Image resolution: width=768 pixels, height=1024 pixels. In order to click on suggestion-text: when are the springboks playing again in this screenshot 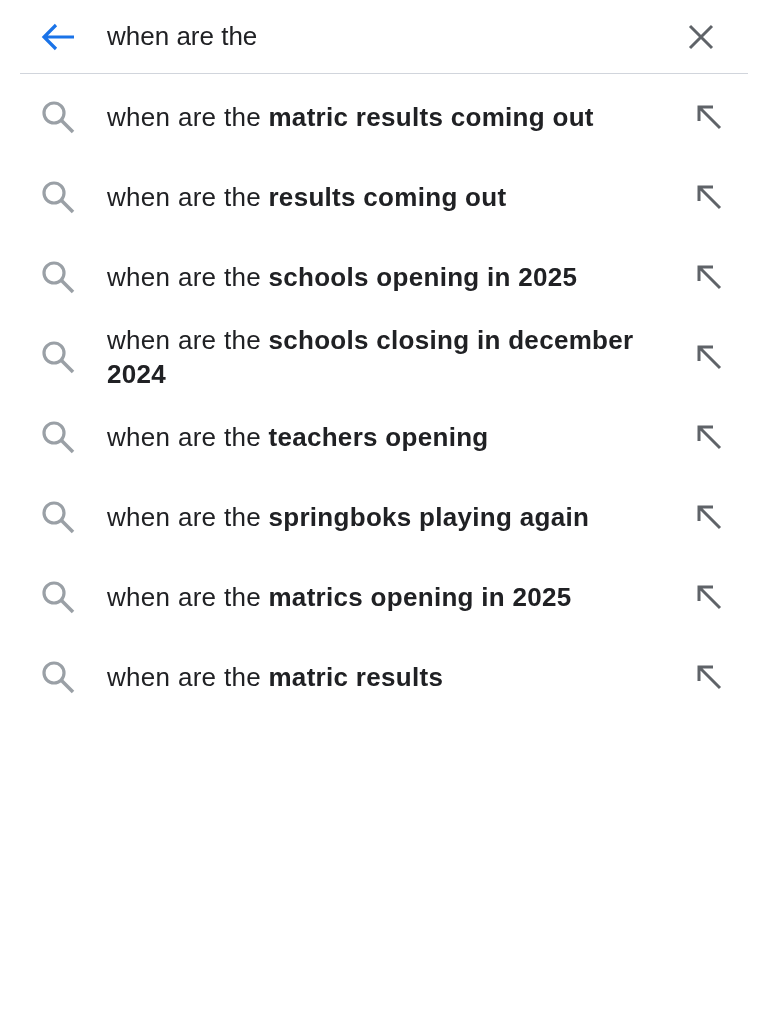, I will do `click(372, 517)`.